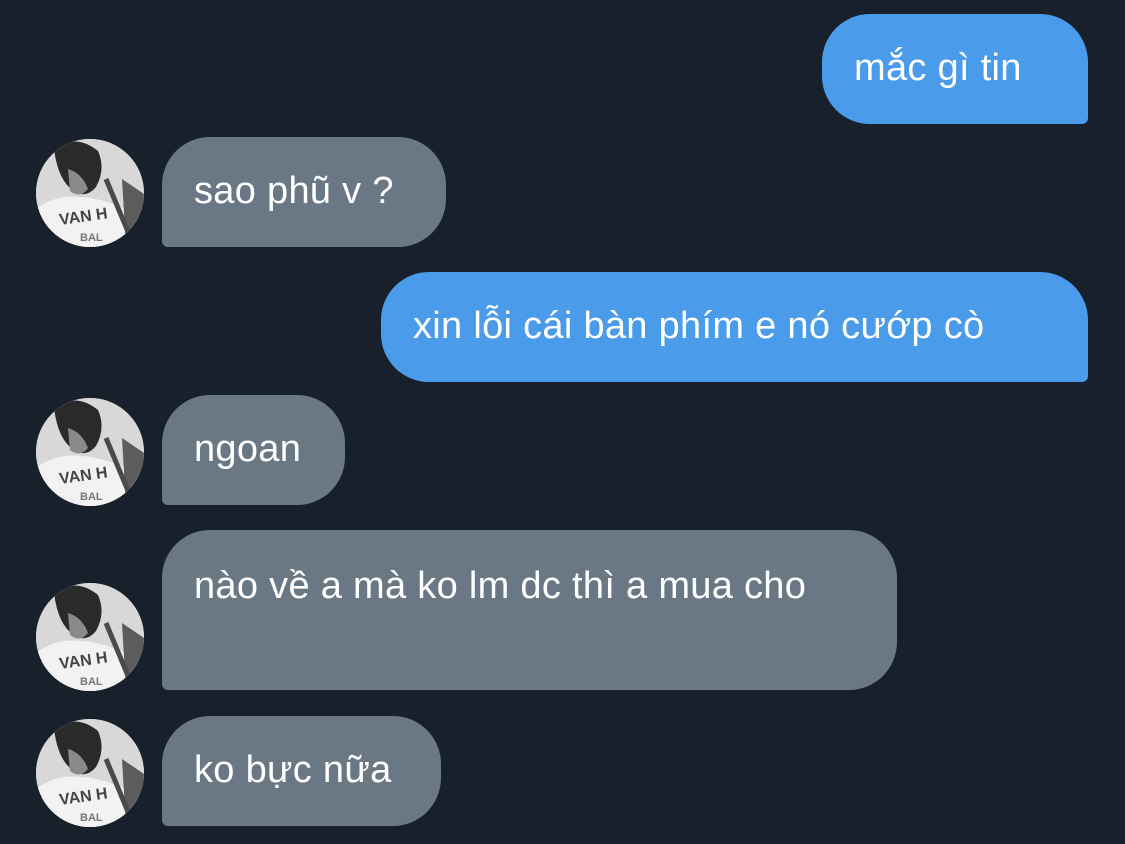 The image size is (1125, 844). Describe the element at coordinates (248, 449) in the screenshot. I see `message-text: ngoan` at that location.